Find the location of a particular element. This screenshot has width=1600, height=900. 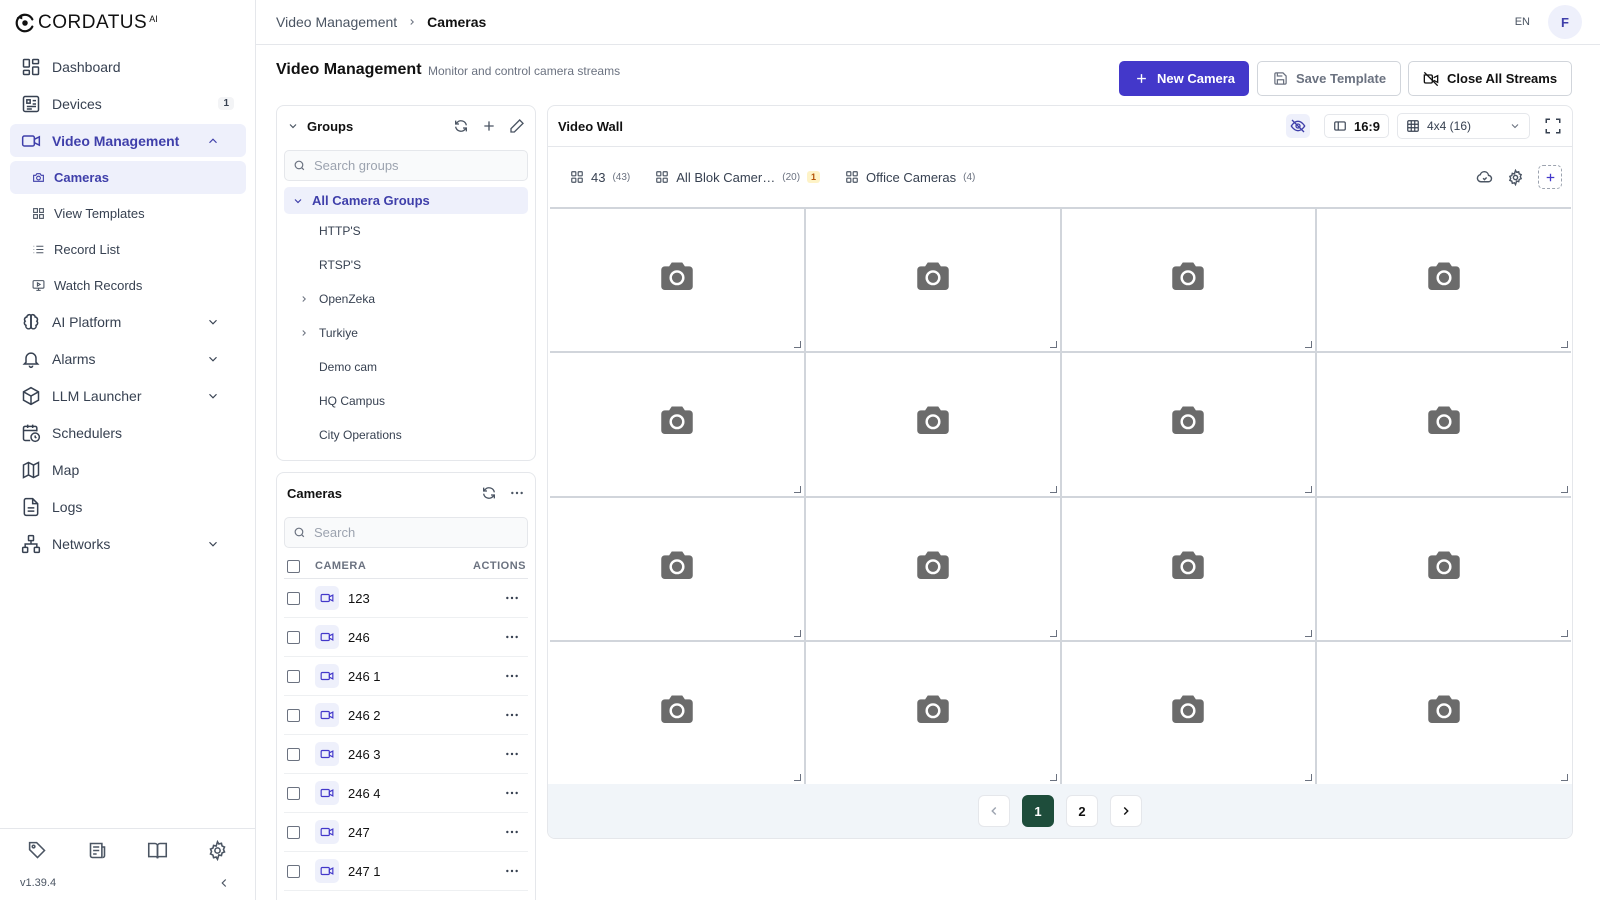

table-row: 246 1 is located at coordinates (406, 676).